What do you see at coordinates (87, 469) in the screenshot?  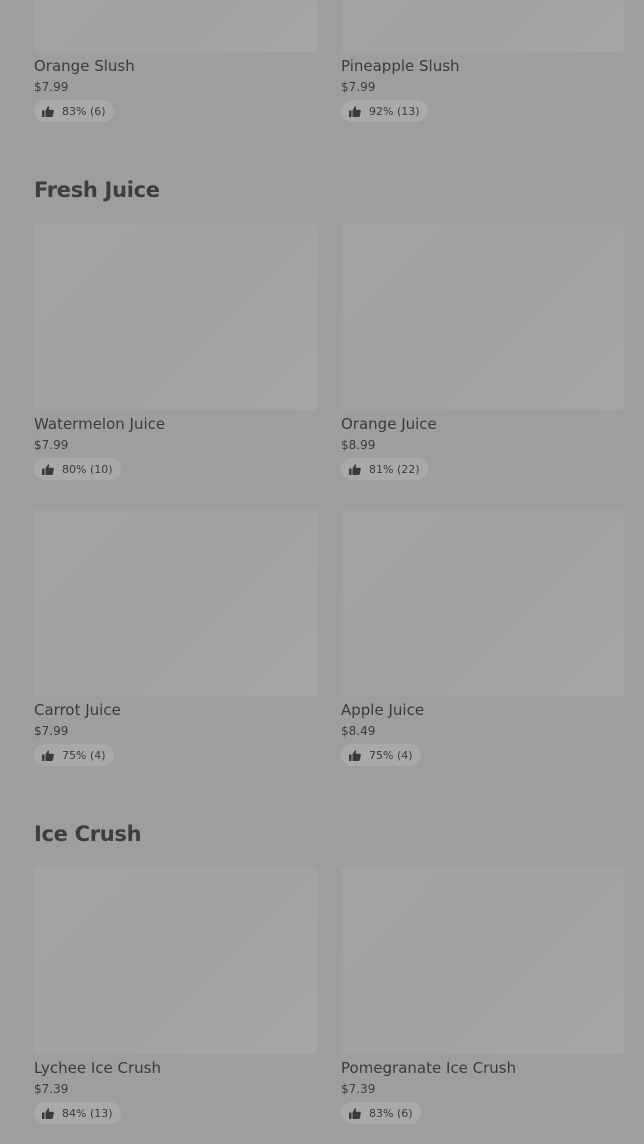 I see `rating-text: 80% (10)` at bounding box center [87, 469].